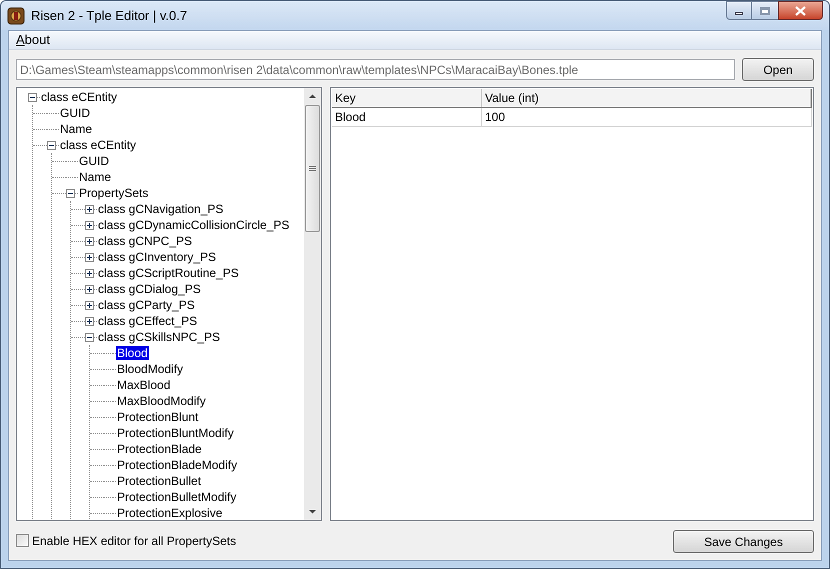 This screenshot has width=830, height=569. Describe the element at coordinates (407, 117) in the screenshot. I see `table-cell: Blood` at that location.